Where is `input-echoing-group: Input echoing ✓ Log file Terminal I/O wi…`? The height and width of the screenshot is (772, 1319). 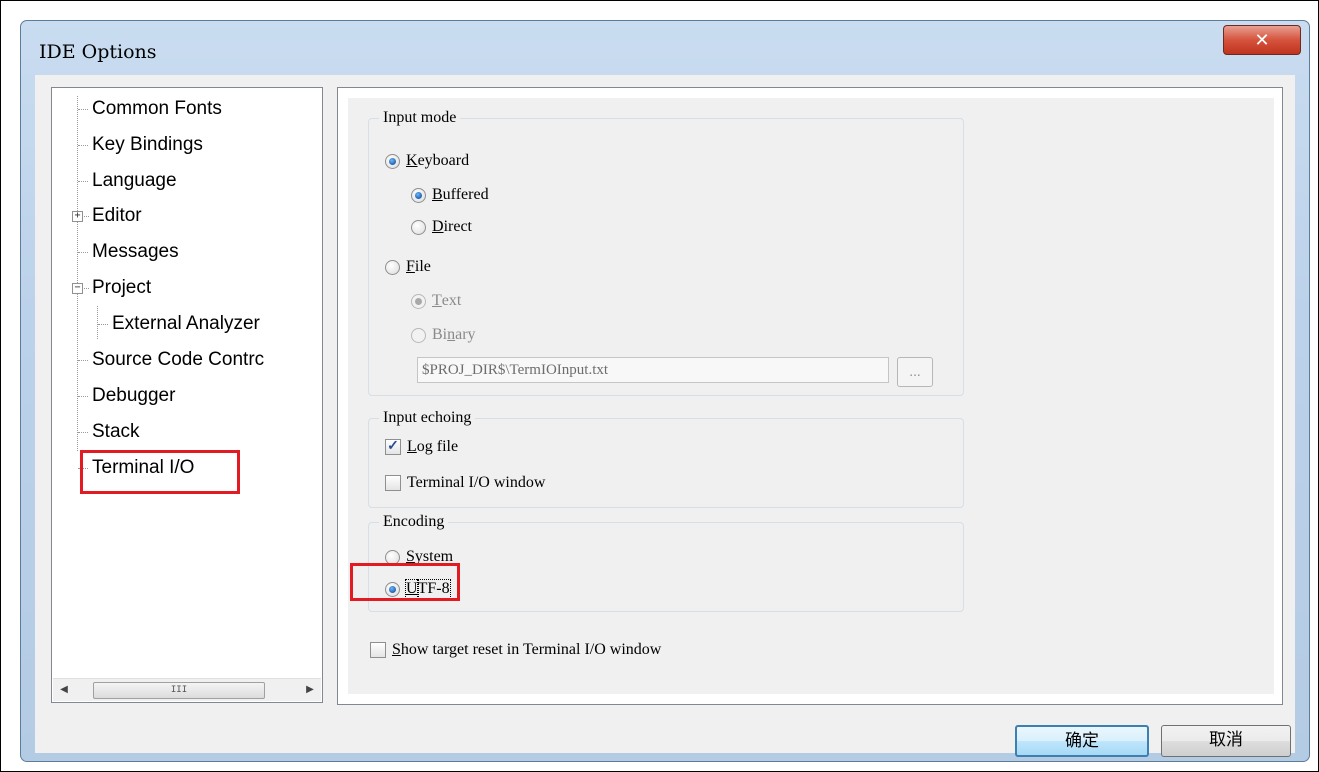
input-echoing-group: Input echoing ✓ Log file Terminal I/O wi… is located at coordinates (666, 458).